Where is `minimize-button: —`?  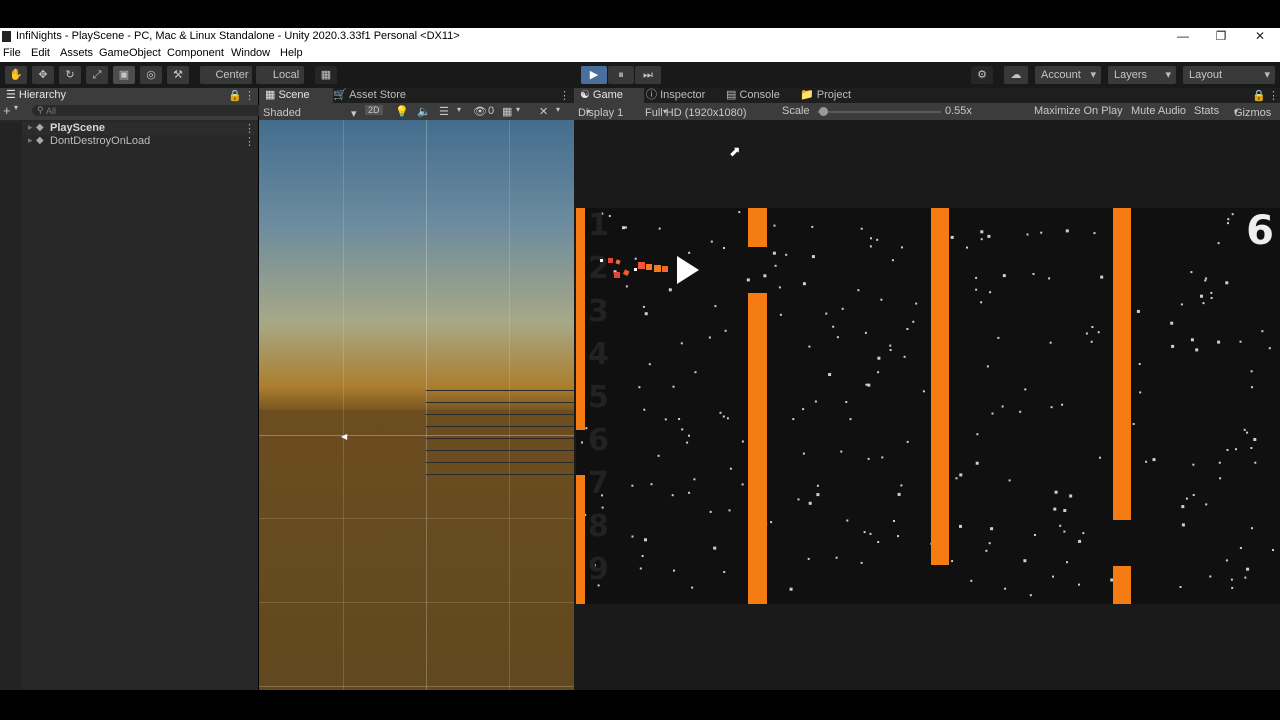
minimize-button: — is located at coordinates (1183, 37).